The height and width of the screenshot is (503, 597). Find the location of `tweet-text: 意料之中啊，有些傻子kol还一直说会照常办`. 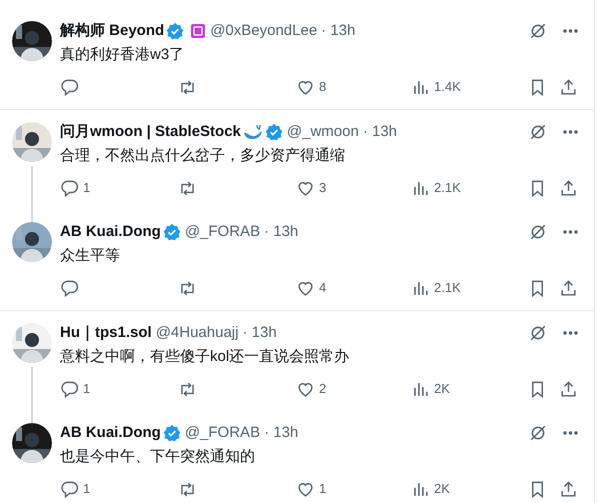

tweet-text: 意料之中啊，有些傻子kol还一直说会照常办 is located at coordinates (205, 357).